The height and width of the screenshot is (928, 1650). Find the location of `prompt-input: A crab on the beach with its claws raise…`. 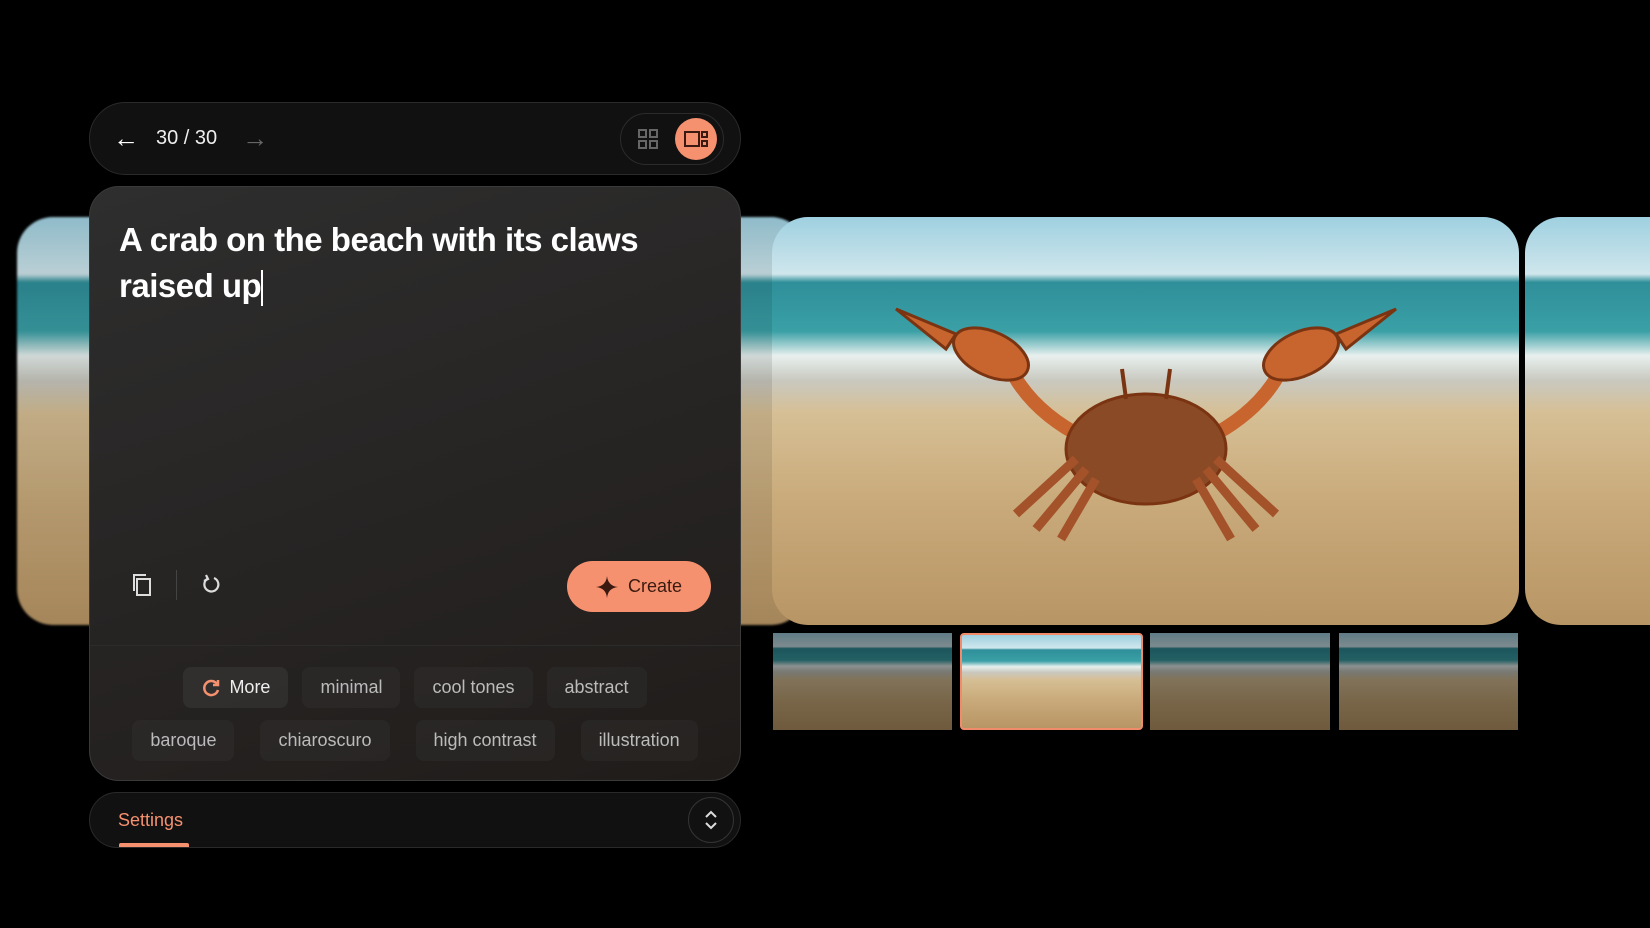

prompt-input: A crab on the beach with its claws raise… is located at coordinates (399, 263).